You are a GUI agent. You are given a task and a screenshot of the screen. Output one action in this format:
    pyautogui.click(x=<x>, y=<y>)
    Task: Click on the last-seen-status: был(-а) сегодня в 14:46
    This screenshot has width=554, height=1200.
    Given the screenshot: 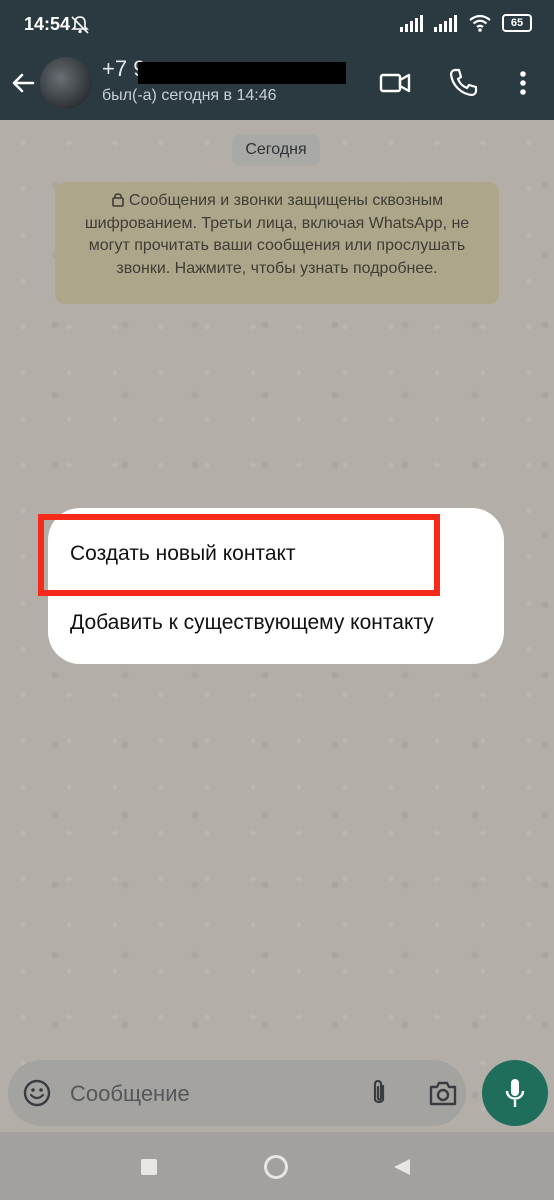 What is the action you would take?
    pyautogui.click(x=189, y=95)
    